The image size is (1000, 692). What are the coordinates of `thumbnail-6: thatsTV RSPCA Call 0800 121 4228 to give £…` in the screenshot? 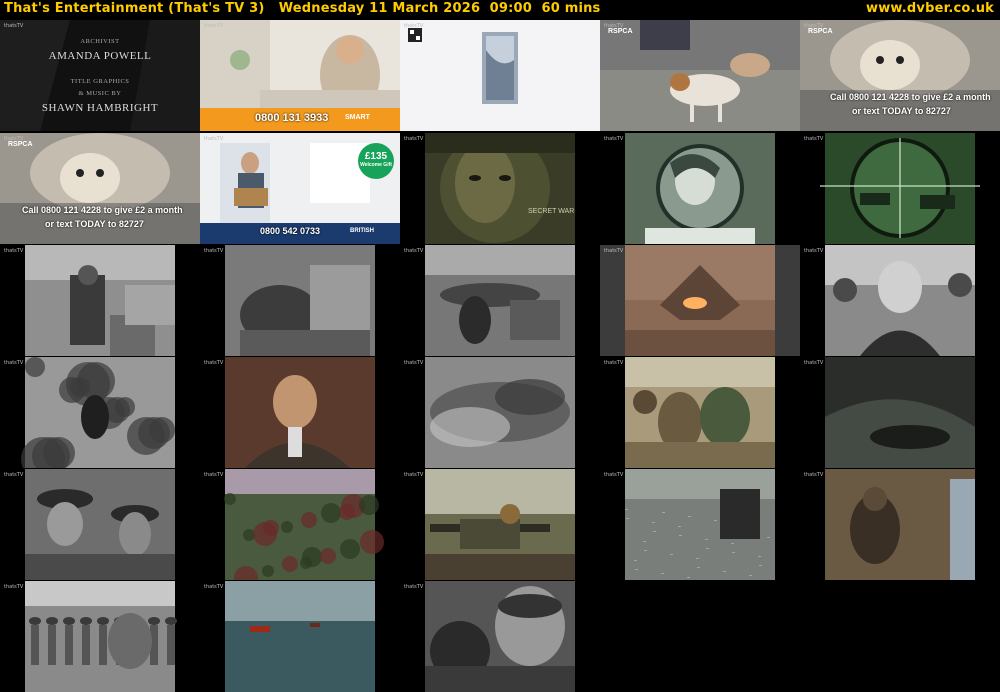 It's located at (100, 188).